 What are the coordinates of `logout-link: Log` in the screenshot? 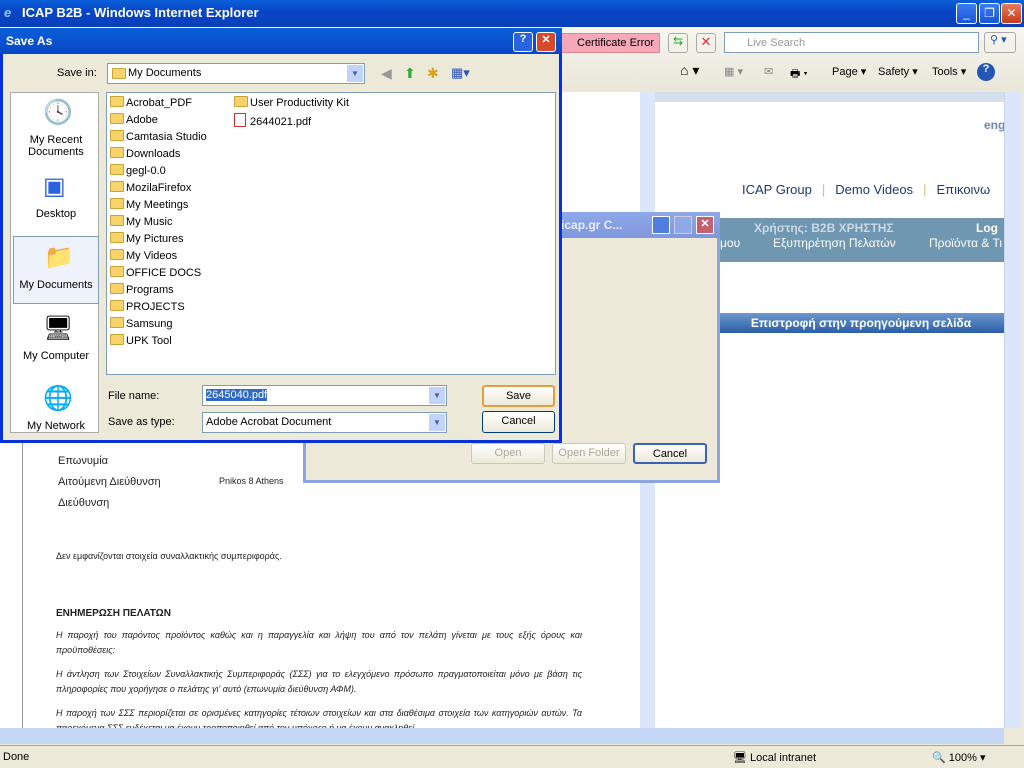 It's located at (987, 228).